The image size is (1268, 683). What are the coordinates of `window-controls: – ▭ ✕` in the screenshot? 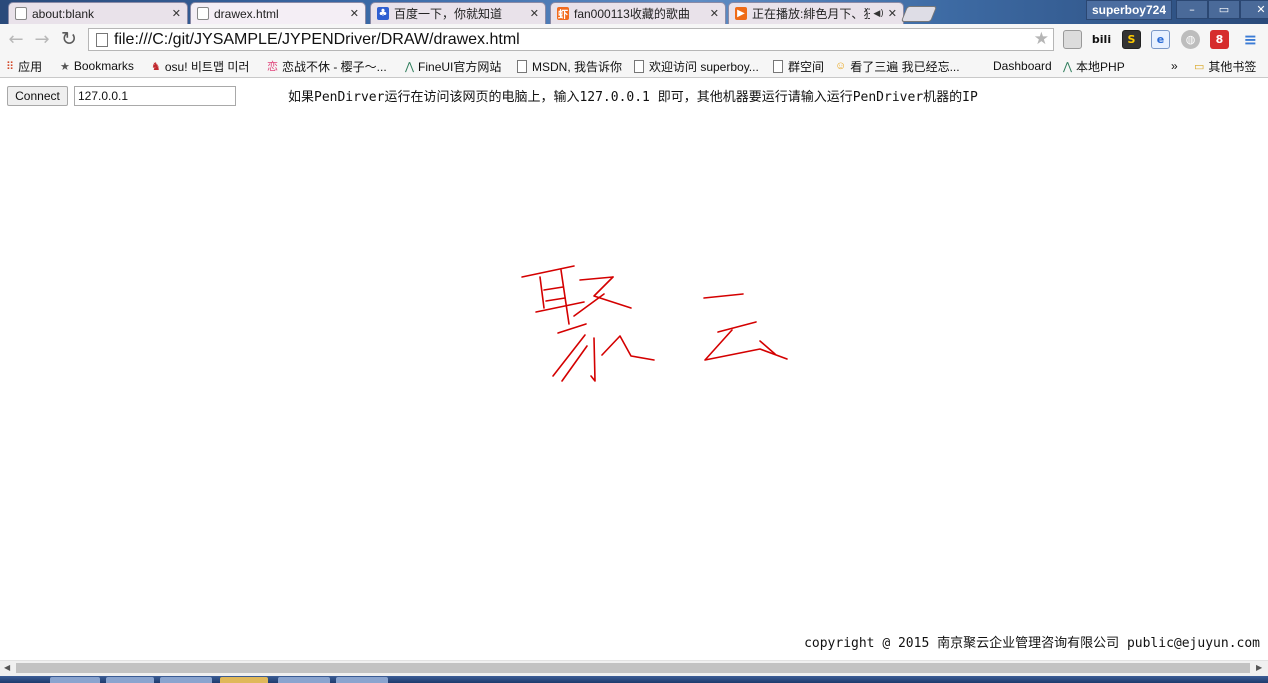 It's located at (1222, 9).